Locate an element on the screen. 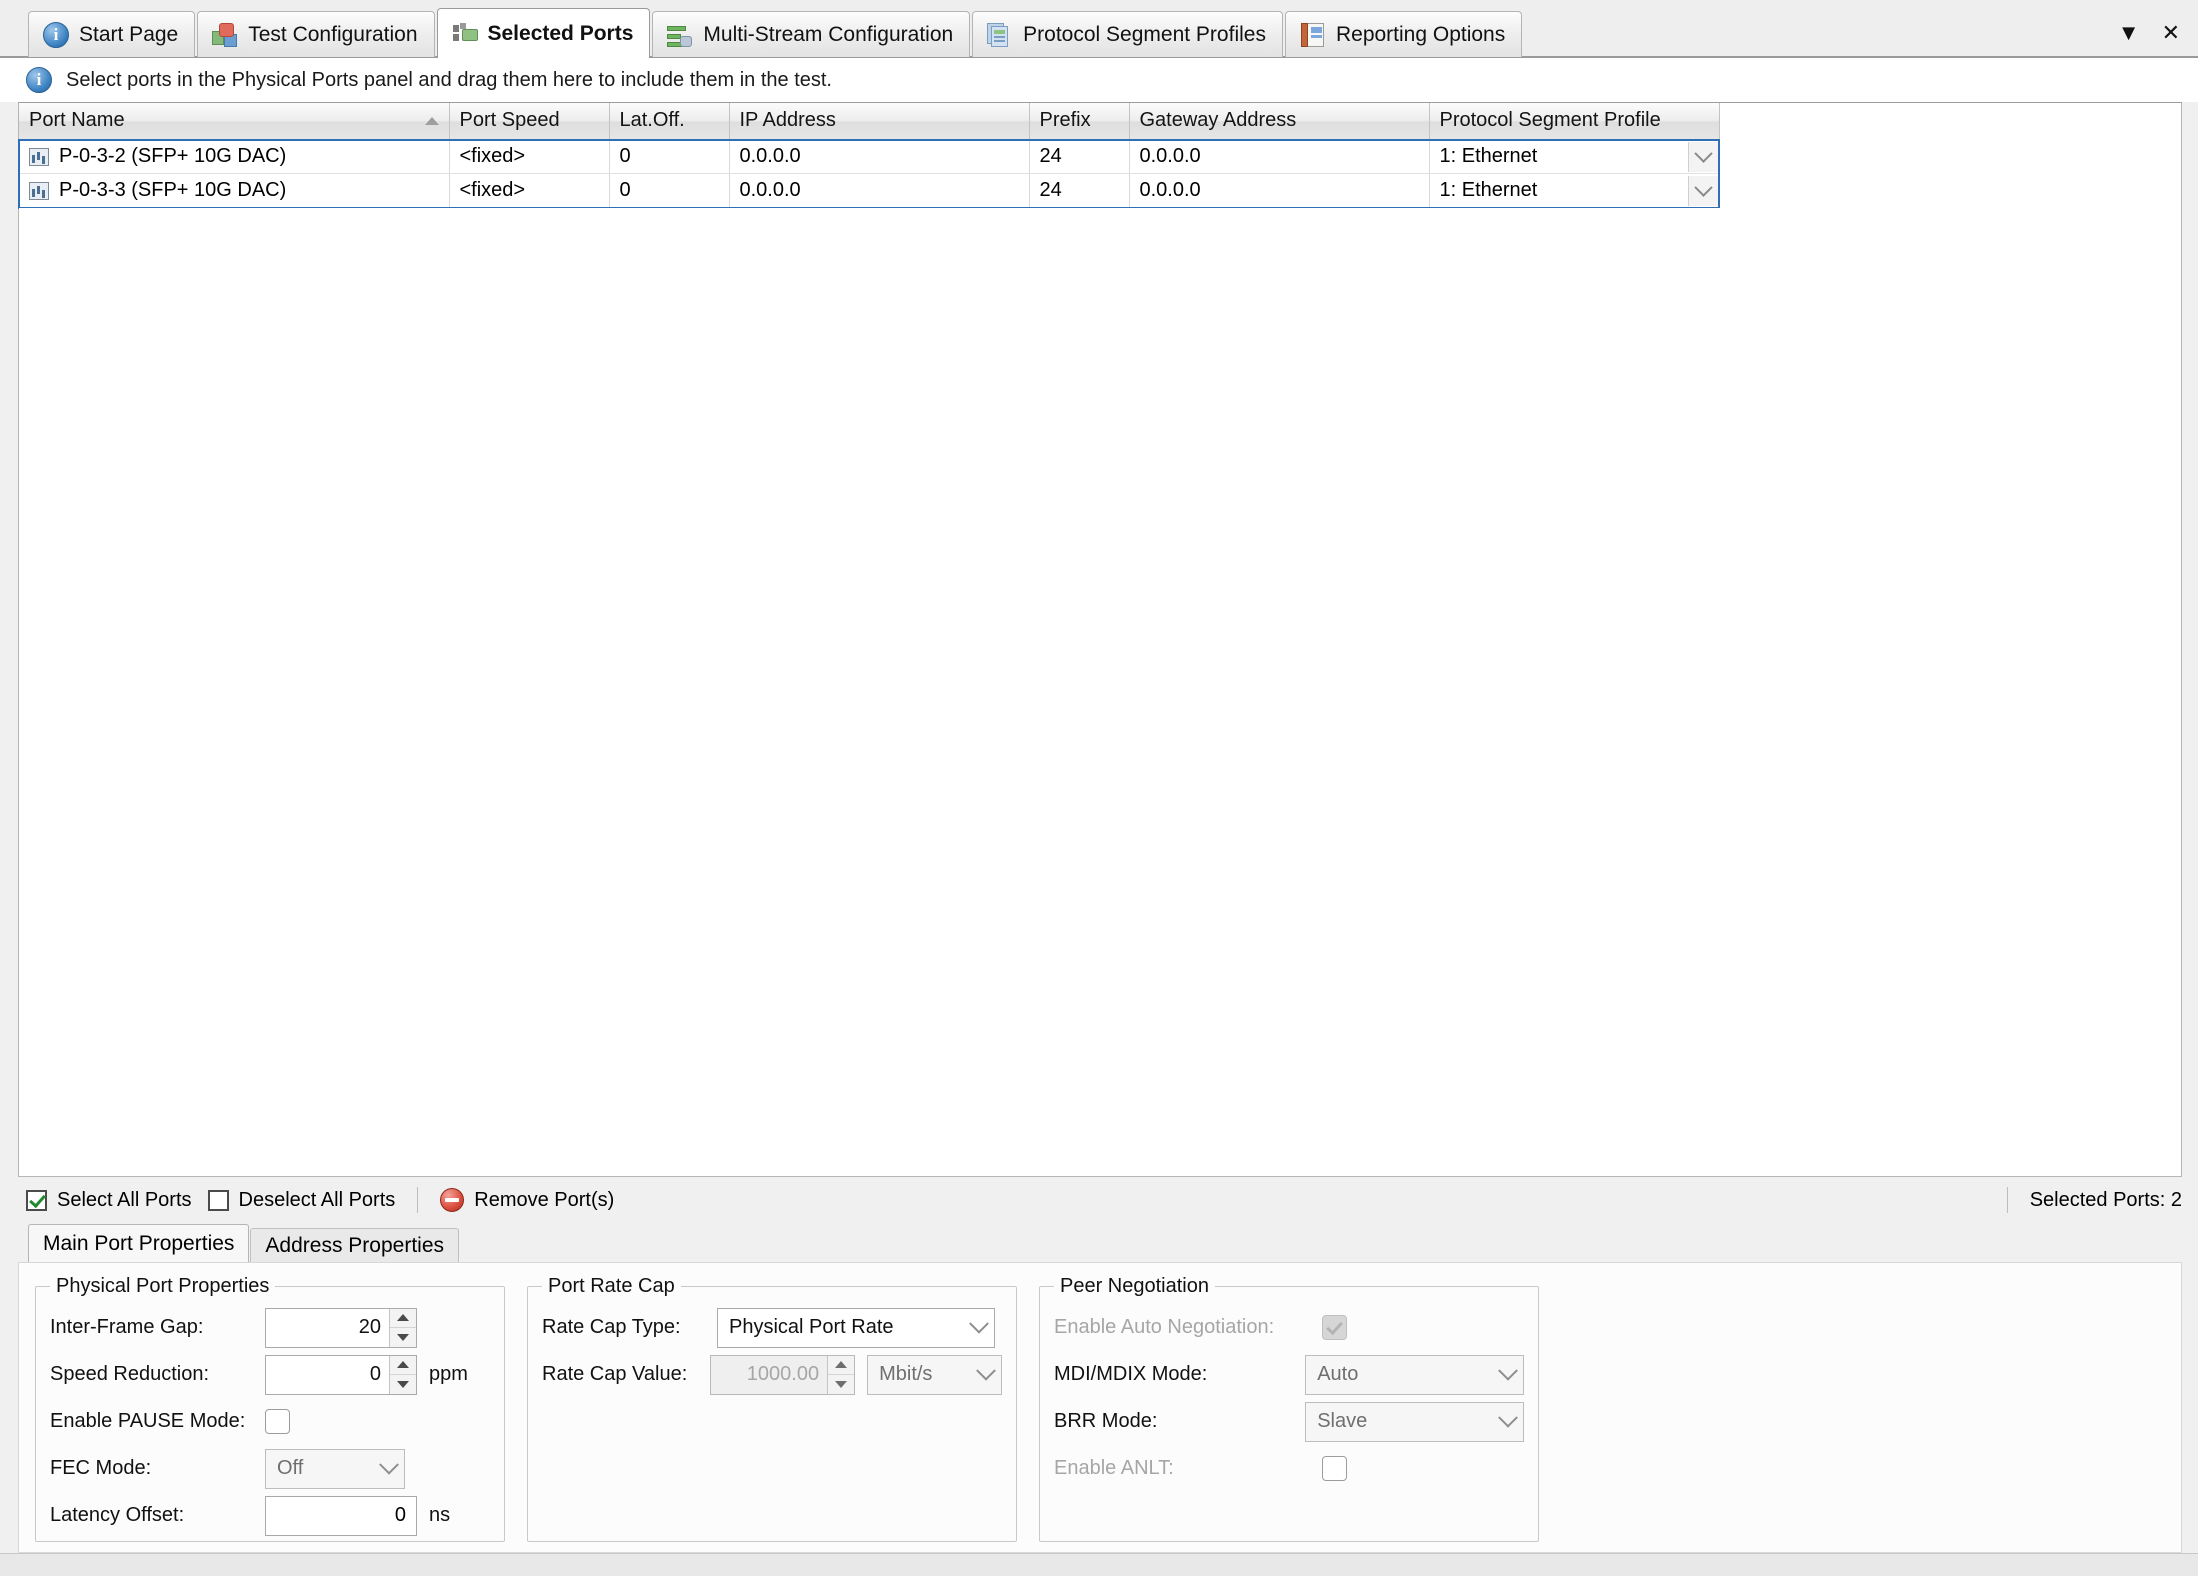  rate-cap-value-row: Rate Cap Value: 1000.00 Mbit/s is located at coordinates (772, 1374).